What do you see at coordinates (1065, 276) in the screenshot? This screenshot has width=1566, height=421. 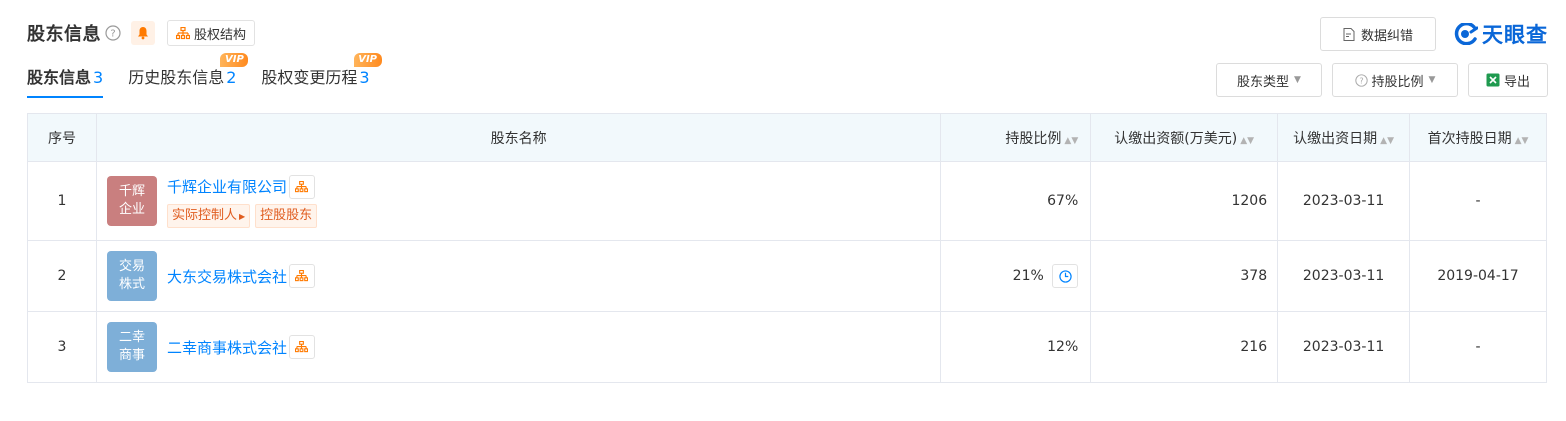 I see `pie-chart-icon` at bounding box center [1065, 276].